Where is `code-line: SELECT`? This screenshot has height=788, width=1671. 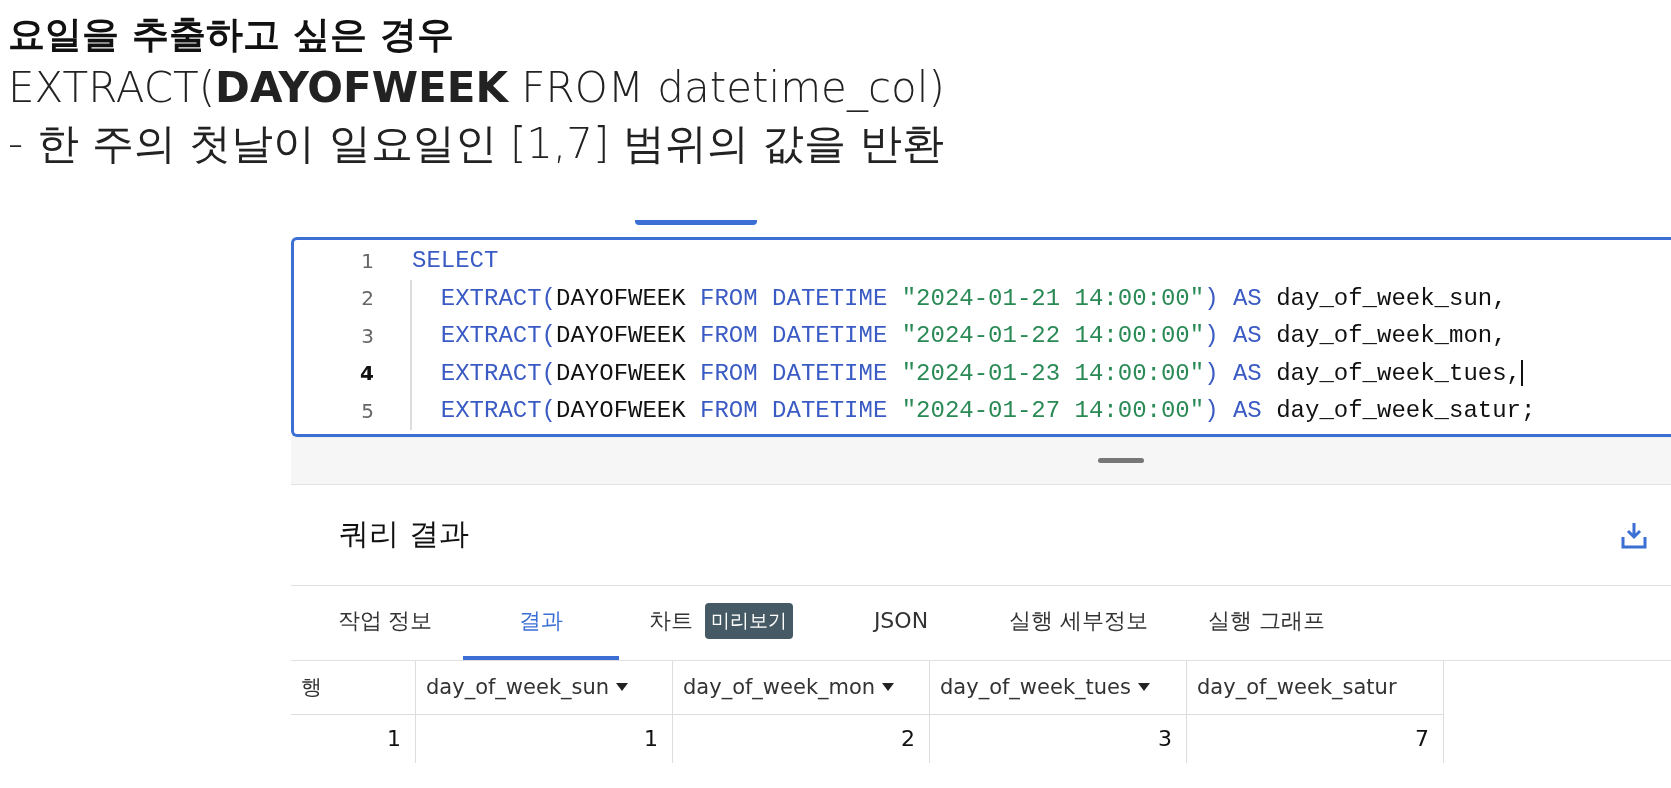
code-line: SELECT is located at coordinates (455, 261).